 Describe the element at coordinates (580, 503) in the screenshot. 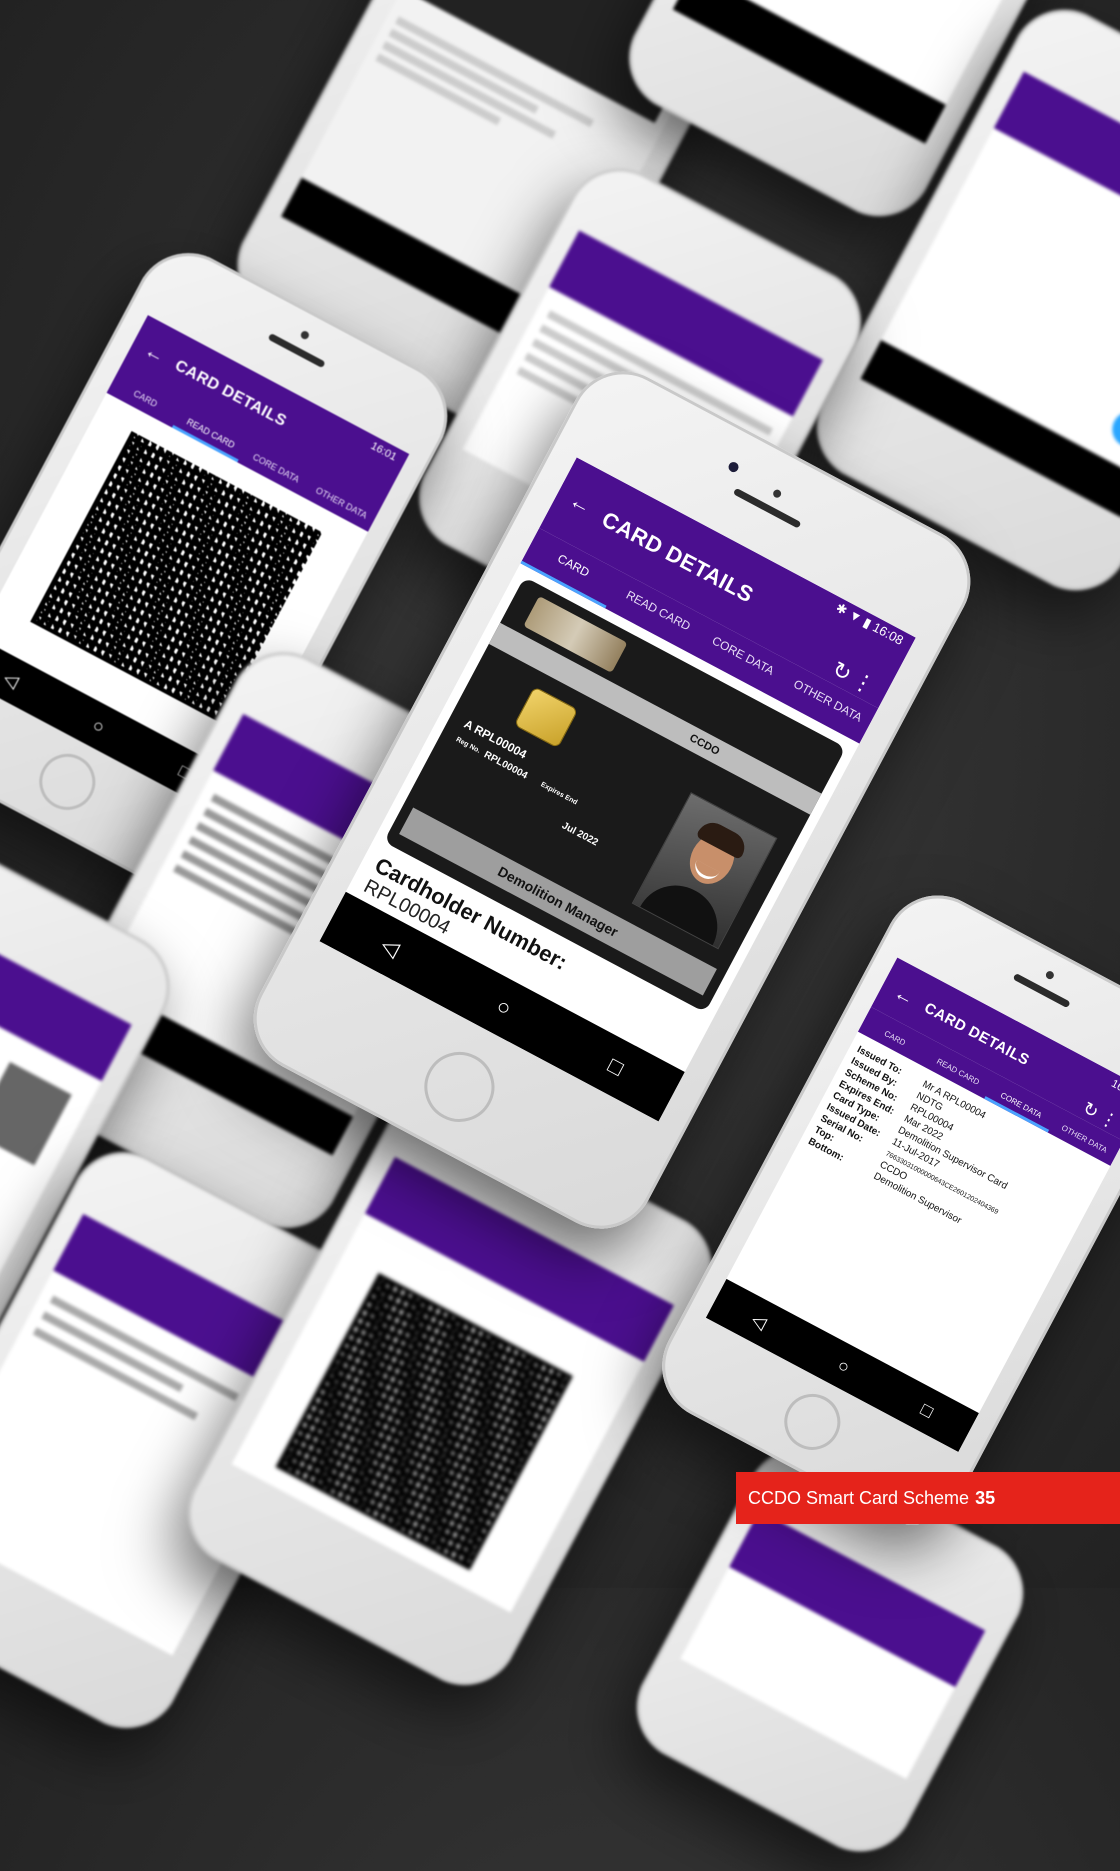

I see `arrow-left-icon: ←` at that location.